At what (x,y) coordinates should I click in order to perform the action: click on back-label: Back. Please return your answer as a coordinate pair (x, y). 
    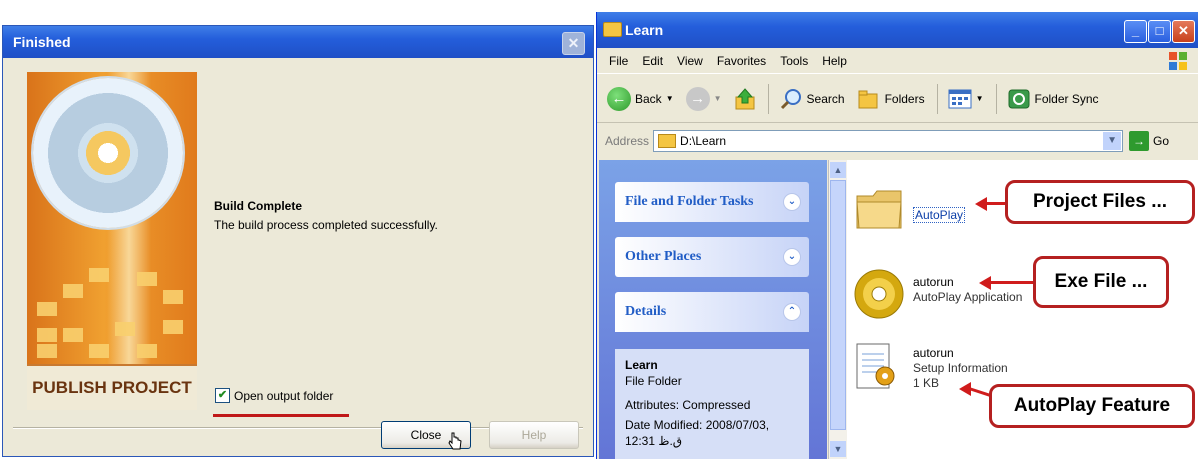
    Looking at the image, I should click on (648, 98).